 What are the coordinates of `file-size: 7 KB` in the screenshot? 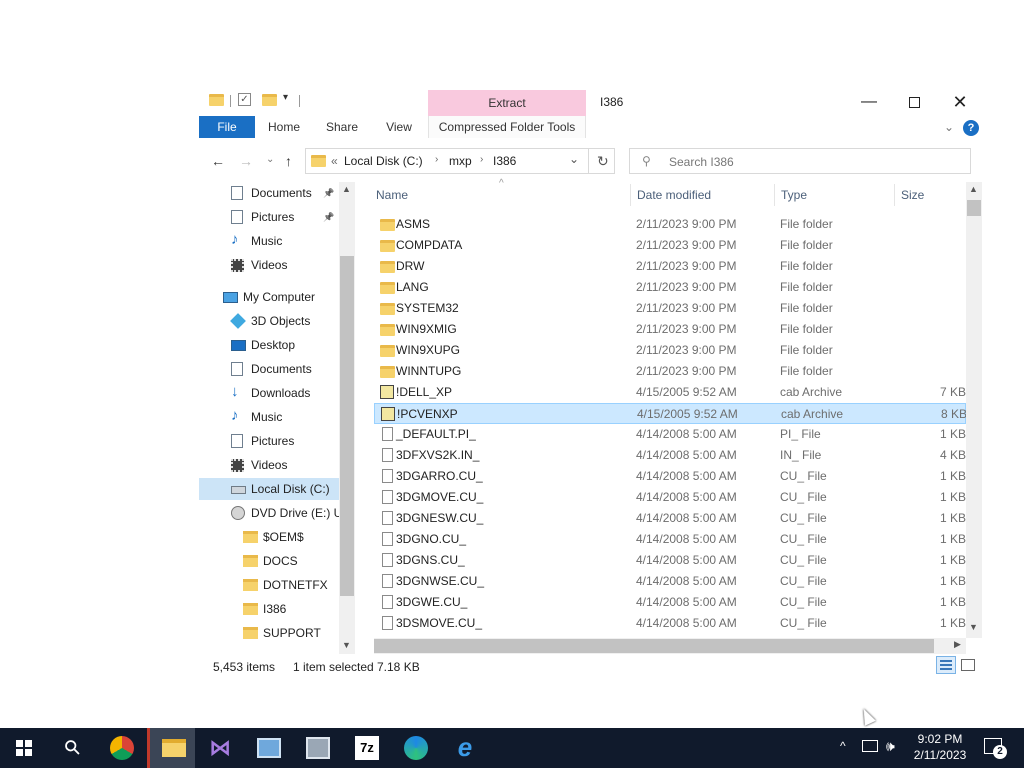 It's located at (952, 392).